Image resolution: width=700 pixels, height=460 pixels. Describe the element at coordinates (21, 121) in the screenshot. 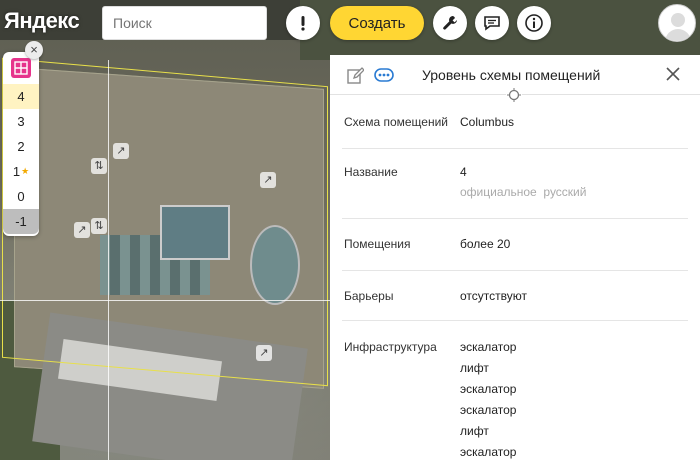

I see `floor-item-3: 3` at that location.